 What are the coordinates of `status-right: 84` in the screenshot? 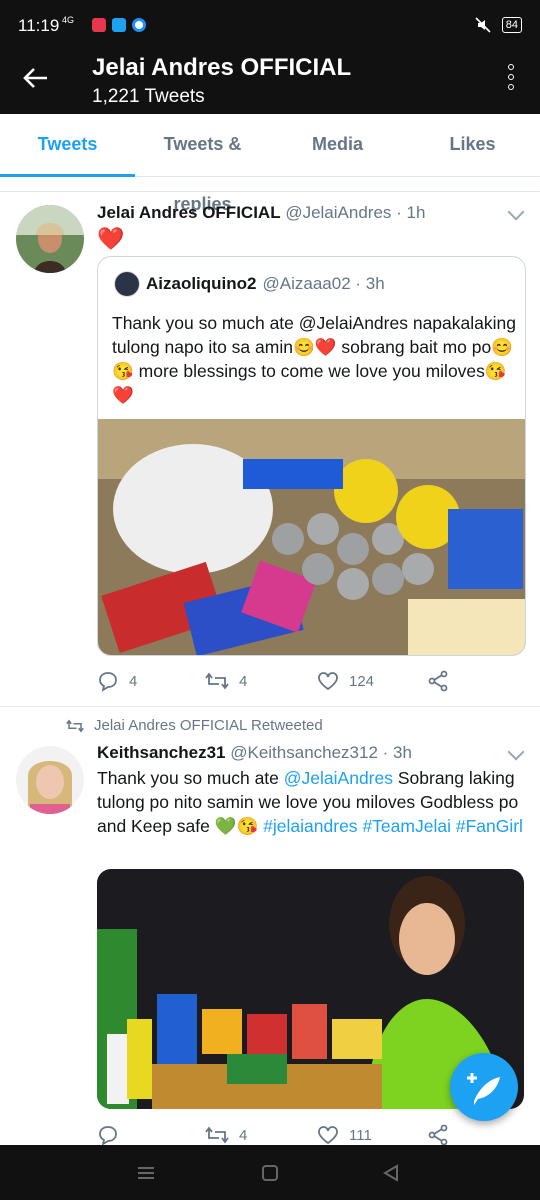 It's located at (498, 25).